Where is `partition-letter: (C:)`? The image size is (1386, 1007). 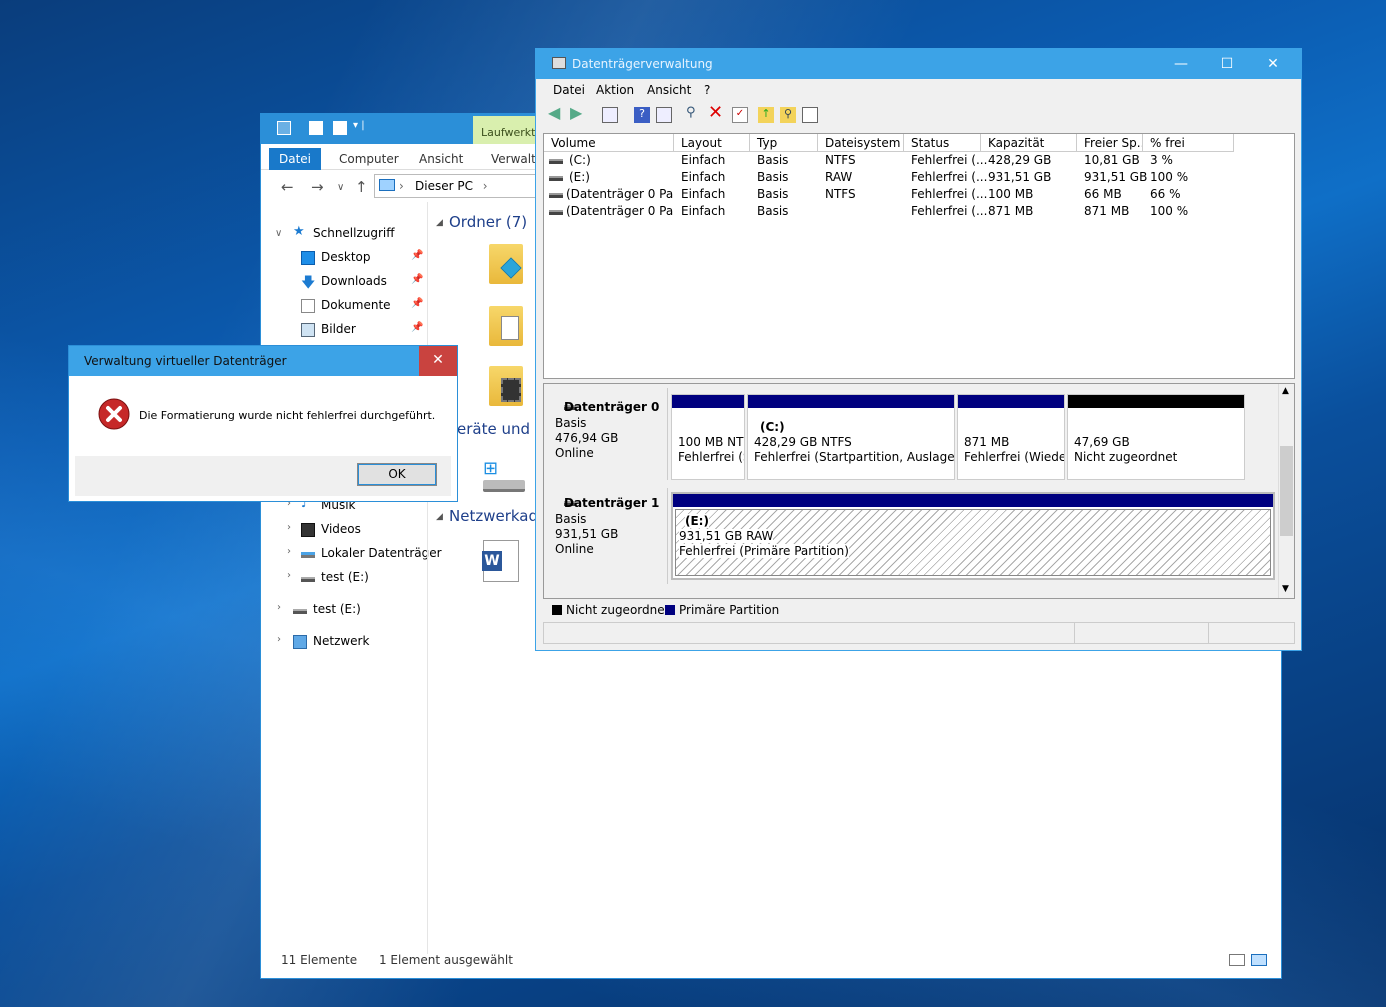 partition-letter: (C:) is located at coordinates (772, 427).